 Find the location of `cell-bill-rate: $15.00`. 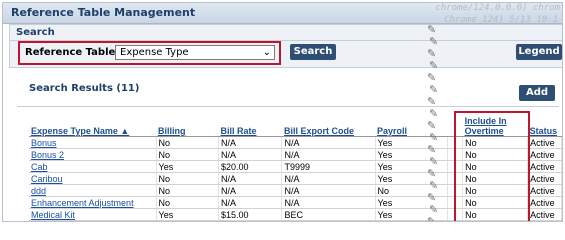

cell-bill-rate: $15.00 is located at coordinates (250, 214).